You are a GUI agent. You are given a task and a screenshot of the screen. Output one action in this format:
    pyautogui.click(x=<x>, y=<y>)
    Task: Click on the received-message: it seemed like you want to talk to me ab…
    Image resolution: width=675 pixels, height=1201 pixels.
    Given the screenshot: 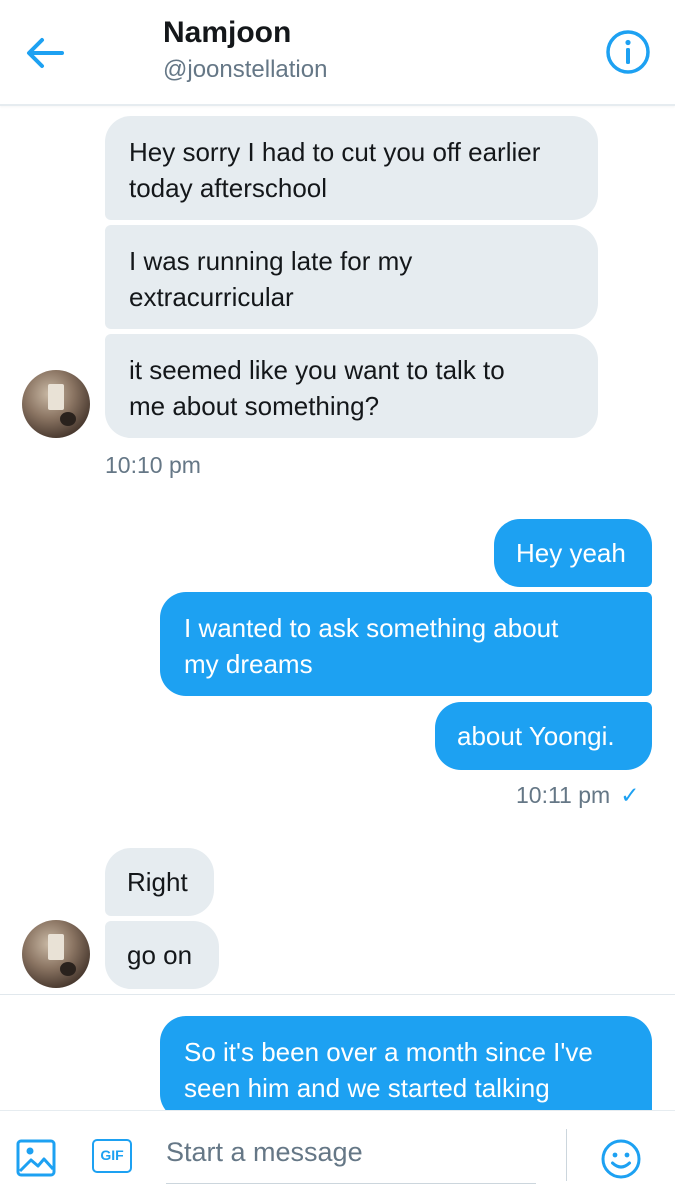 What is the action you would take?
    pyautogui.click(x=351, y=386)
    